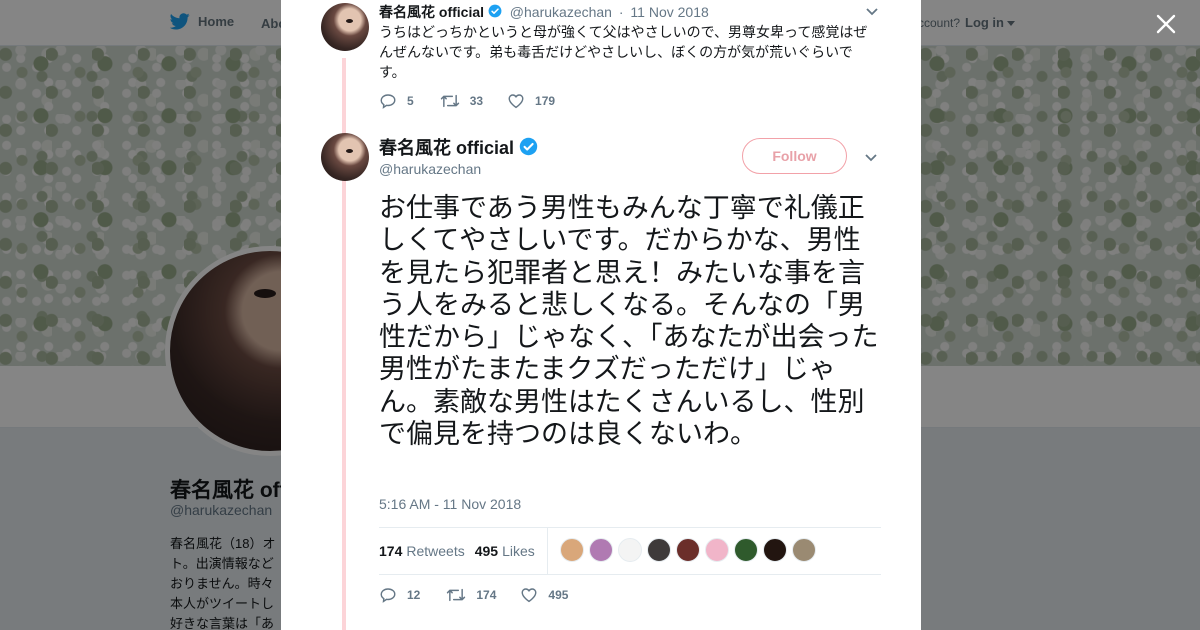 This screenshot has height=630, width=1200. Describe the element at coordinates (435, 551) in the screenshot. I see `retweet-total-label: Retweets` at that location.